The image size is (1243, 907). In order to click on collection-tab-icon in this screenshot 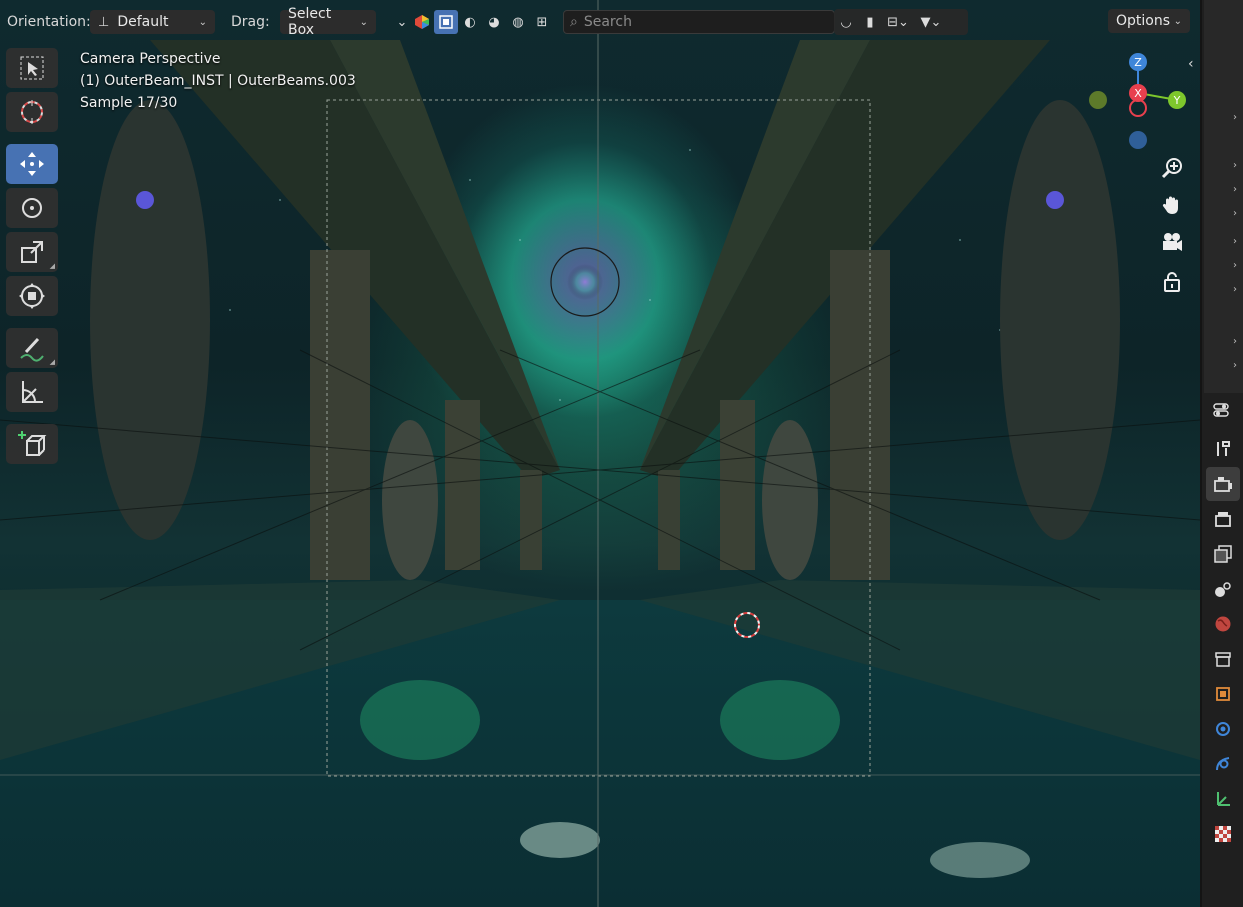, I will do `click(1223, 659)`.